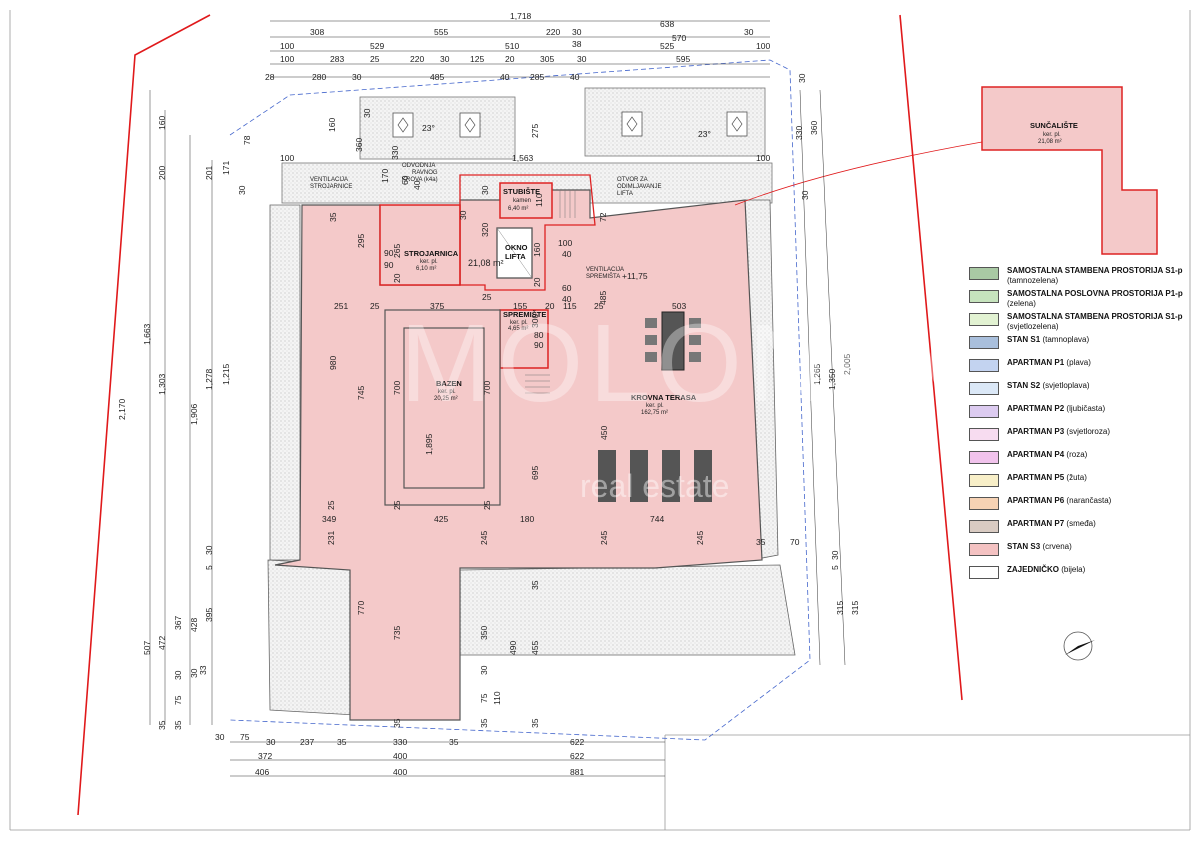  What do you see at coordinates (194, 625) in the screenshot?
I see `dim: 428` at bounding box center [194, 625].